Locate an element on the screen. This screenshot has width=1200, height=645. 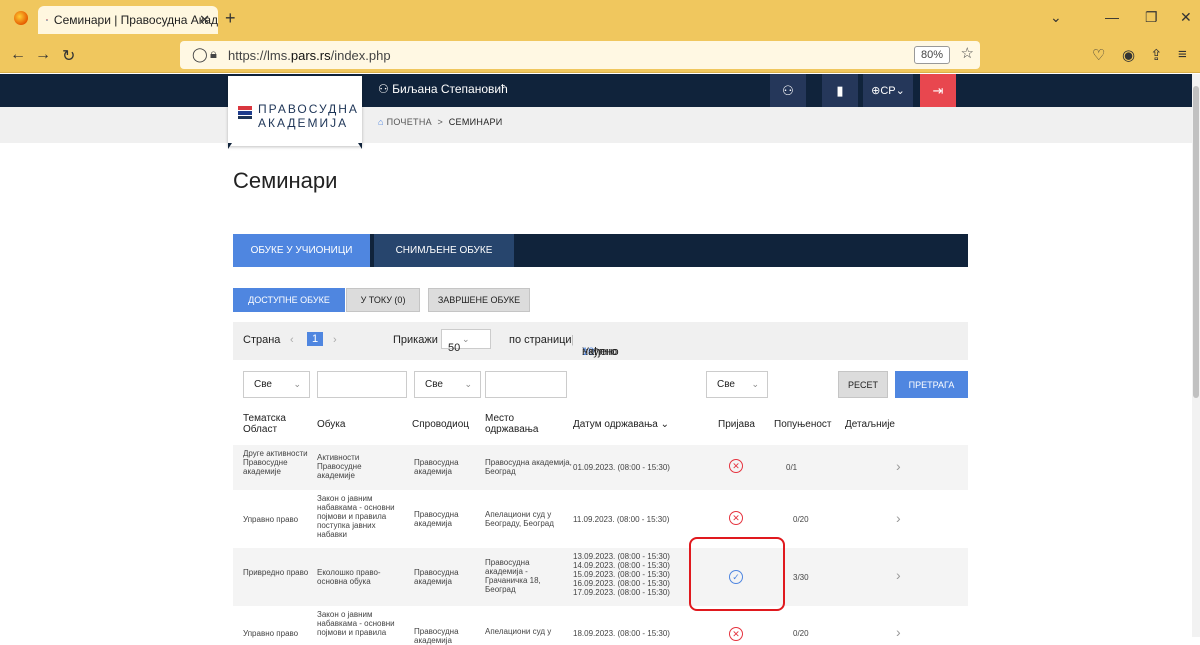
restore-icon: ❐ is located at coordinates (1151, 17).